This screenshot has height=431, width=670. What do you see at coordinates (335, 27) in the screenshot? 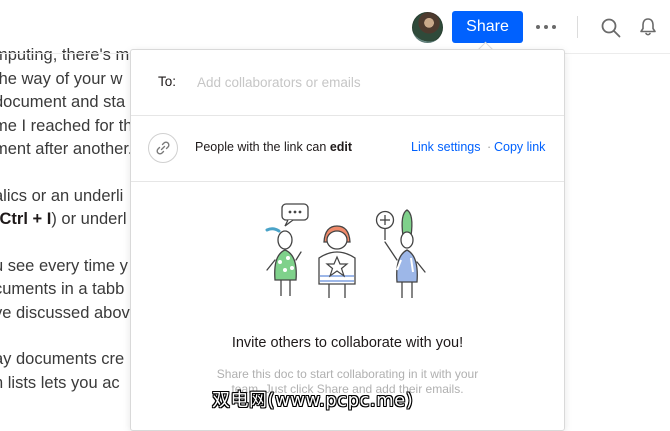
I see `top-bar: Share` at bounding box center [335, 27].